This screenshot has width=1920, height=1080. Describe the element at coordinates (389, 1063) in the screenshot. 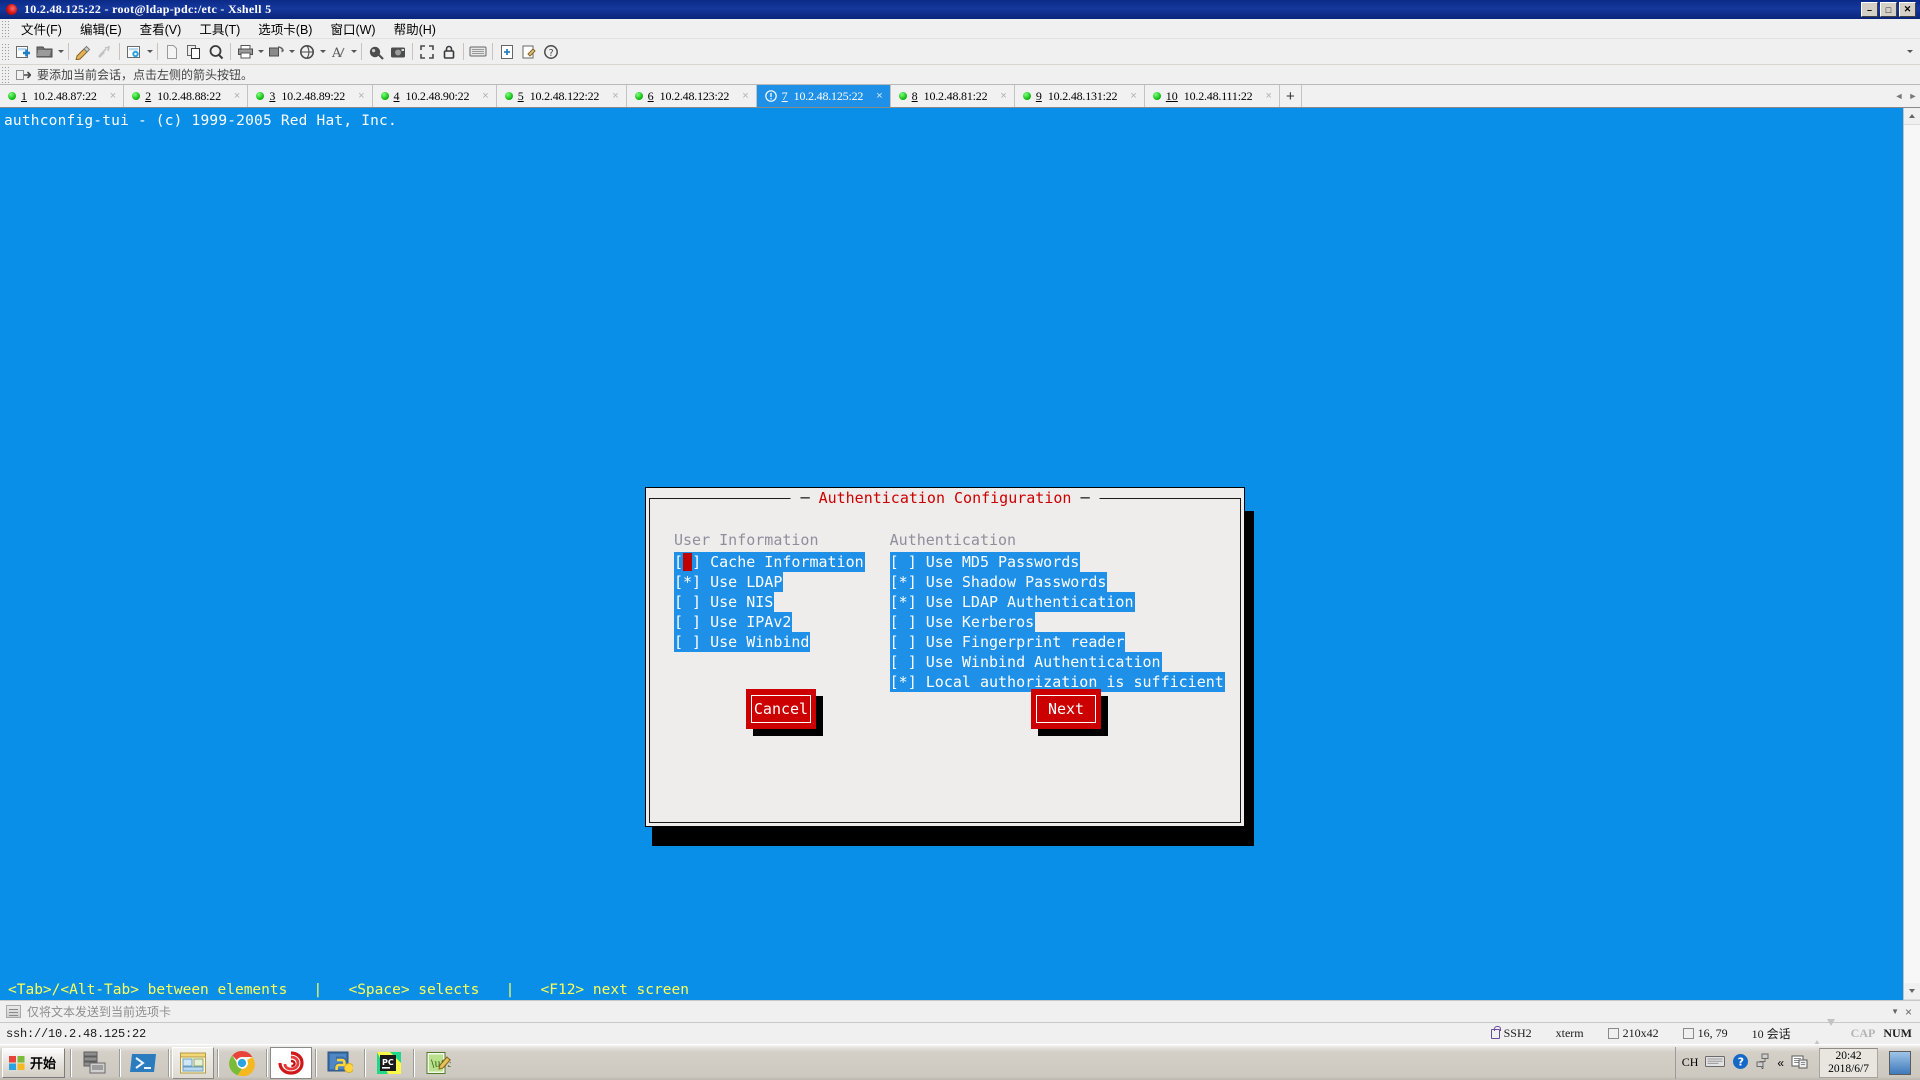

I see `taskbar-app-pycharm: PC` at that location.